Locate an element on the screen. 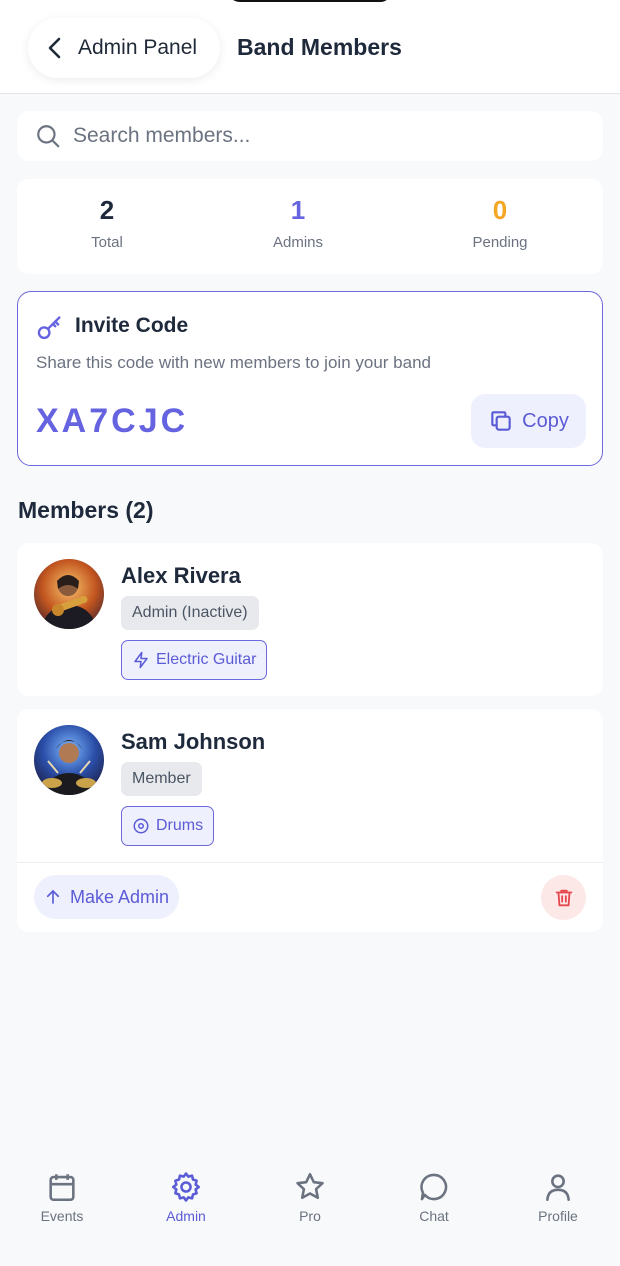  delete-member-button is located at coordinates (563, 897).